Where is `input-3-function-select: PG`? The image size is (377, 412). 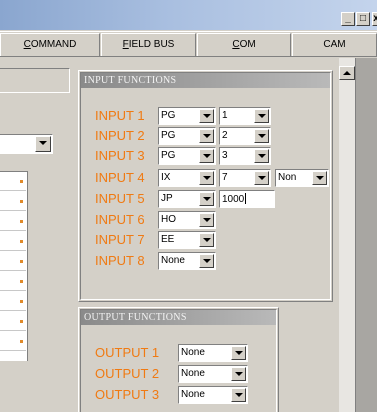 input-3-function-select: PG is located at coordinates (187, 156).